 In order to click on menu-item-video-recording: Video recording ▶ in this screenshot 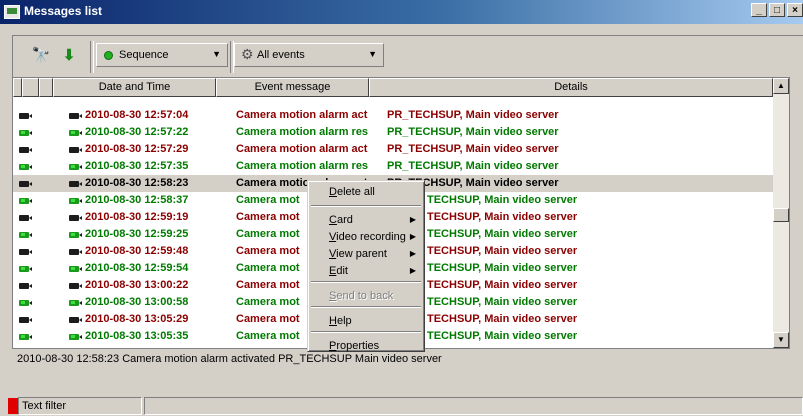, I will do `click(366, 237)`.